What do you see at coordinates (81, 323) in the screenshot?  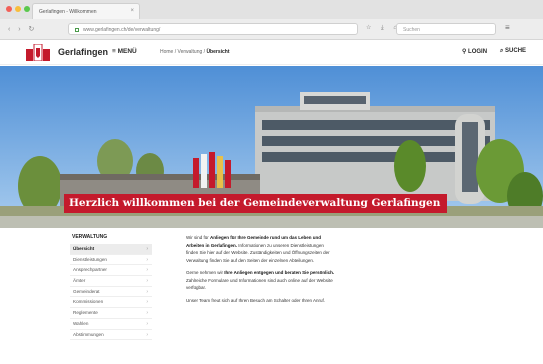 I see `sidebar-item-label: Wahlen` at bounding box center [81, 323].